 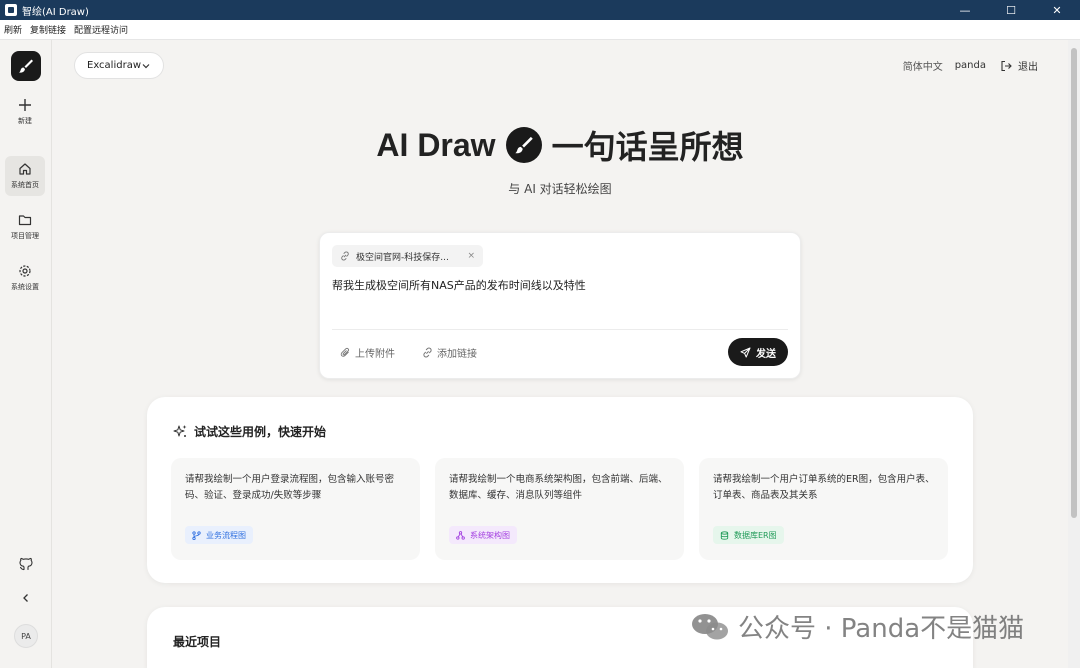 I want to click on logout-button: 退出, so click(x=1019, y=65).